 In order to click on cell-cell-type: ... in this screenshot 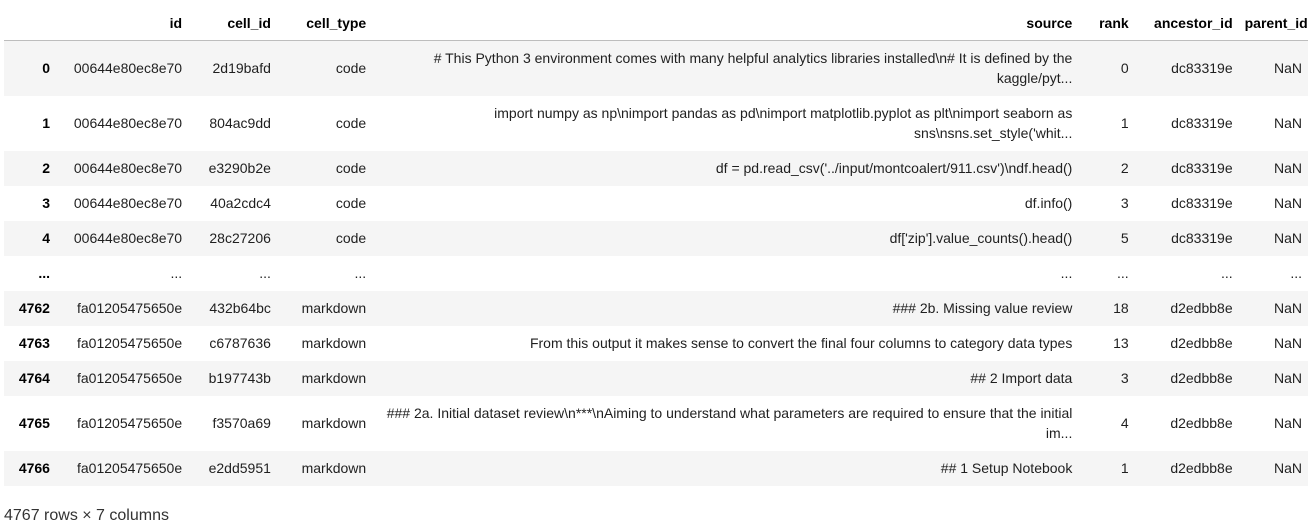, I will do `click(360, 273)`.